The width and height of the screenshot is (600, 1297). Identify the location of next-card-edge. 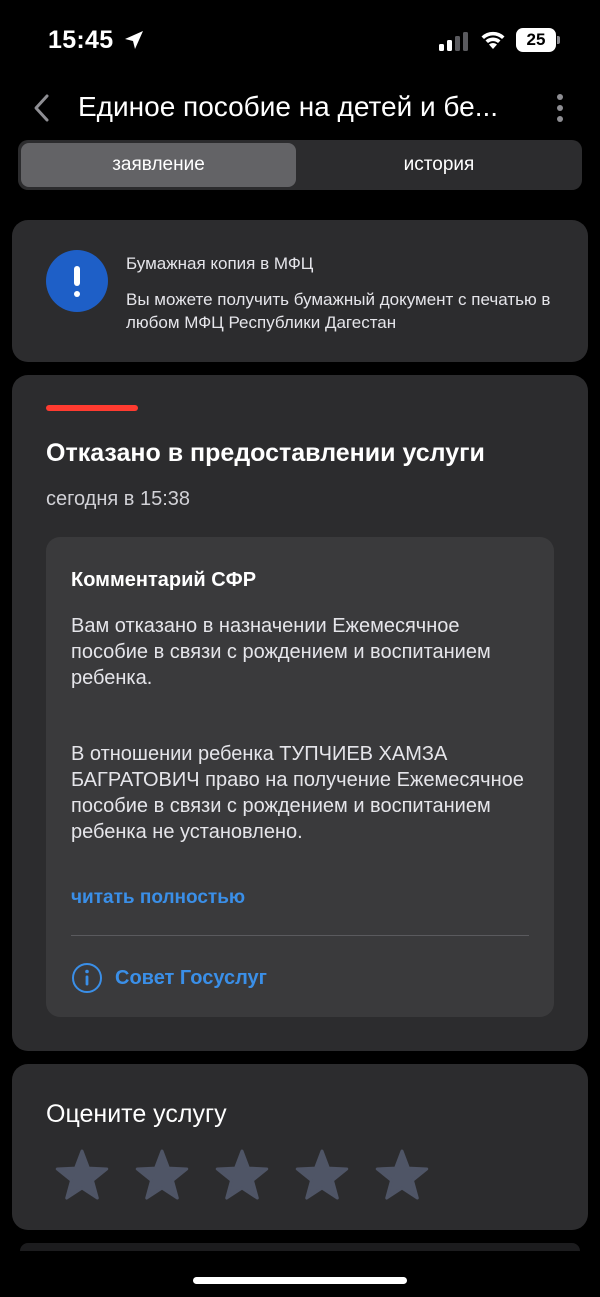
(300, 1247).